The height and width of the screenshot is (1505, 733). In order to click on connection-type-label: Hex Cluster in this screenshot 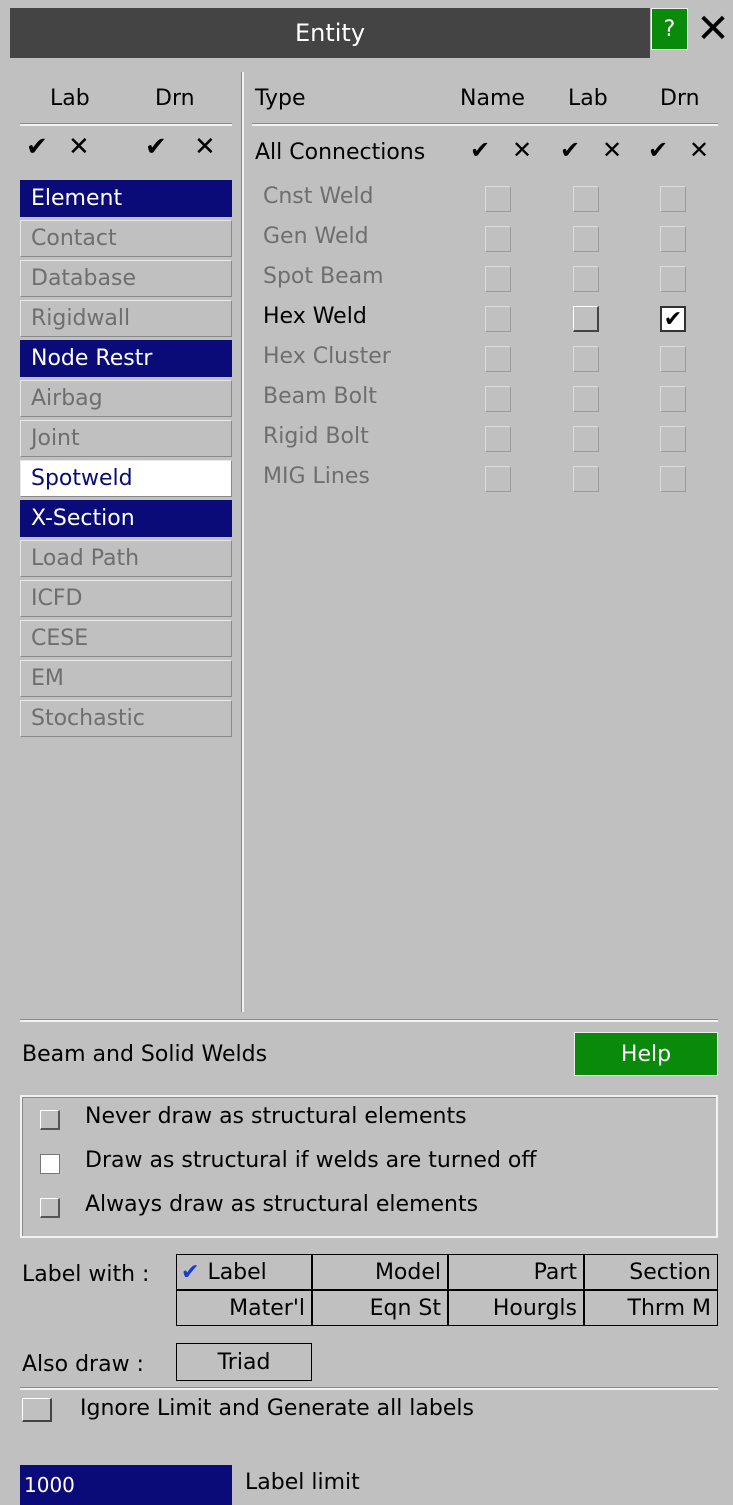, I will do `click(327, 356)`.